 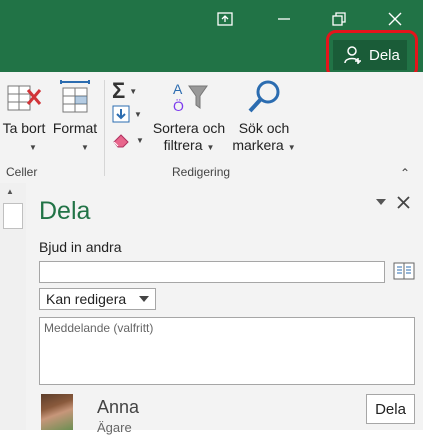 I want to click on pane-close-icon, so click(x=403, y=205).